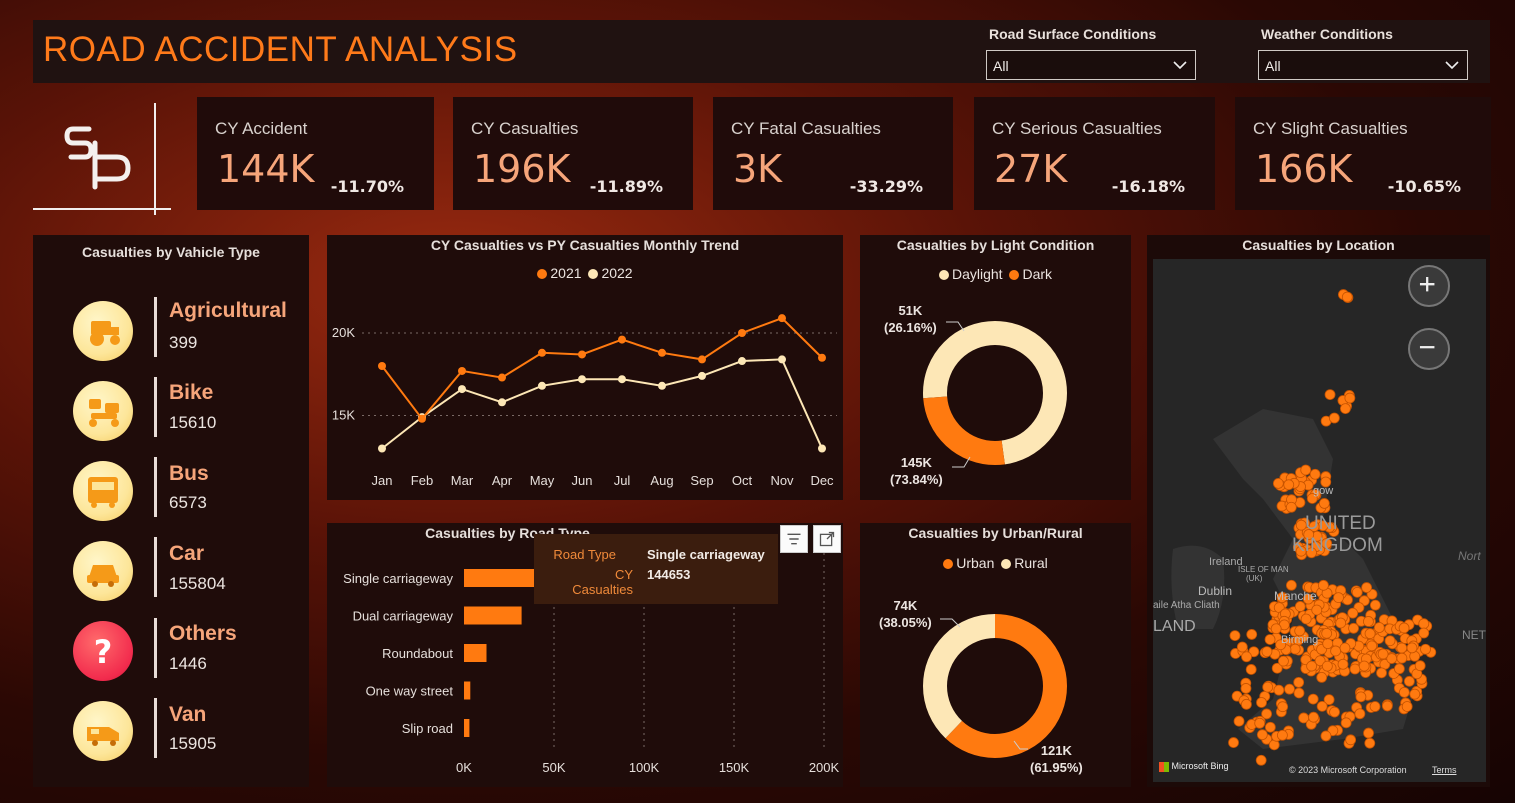 The image size is (1515, 803). What do you see at coordinates (1254, 578) in the screenshot?
I see `map-label: (UK)` at bounding box center [1254, 578].